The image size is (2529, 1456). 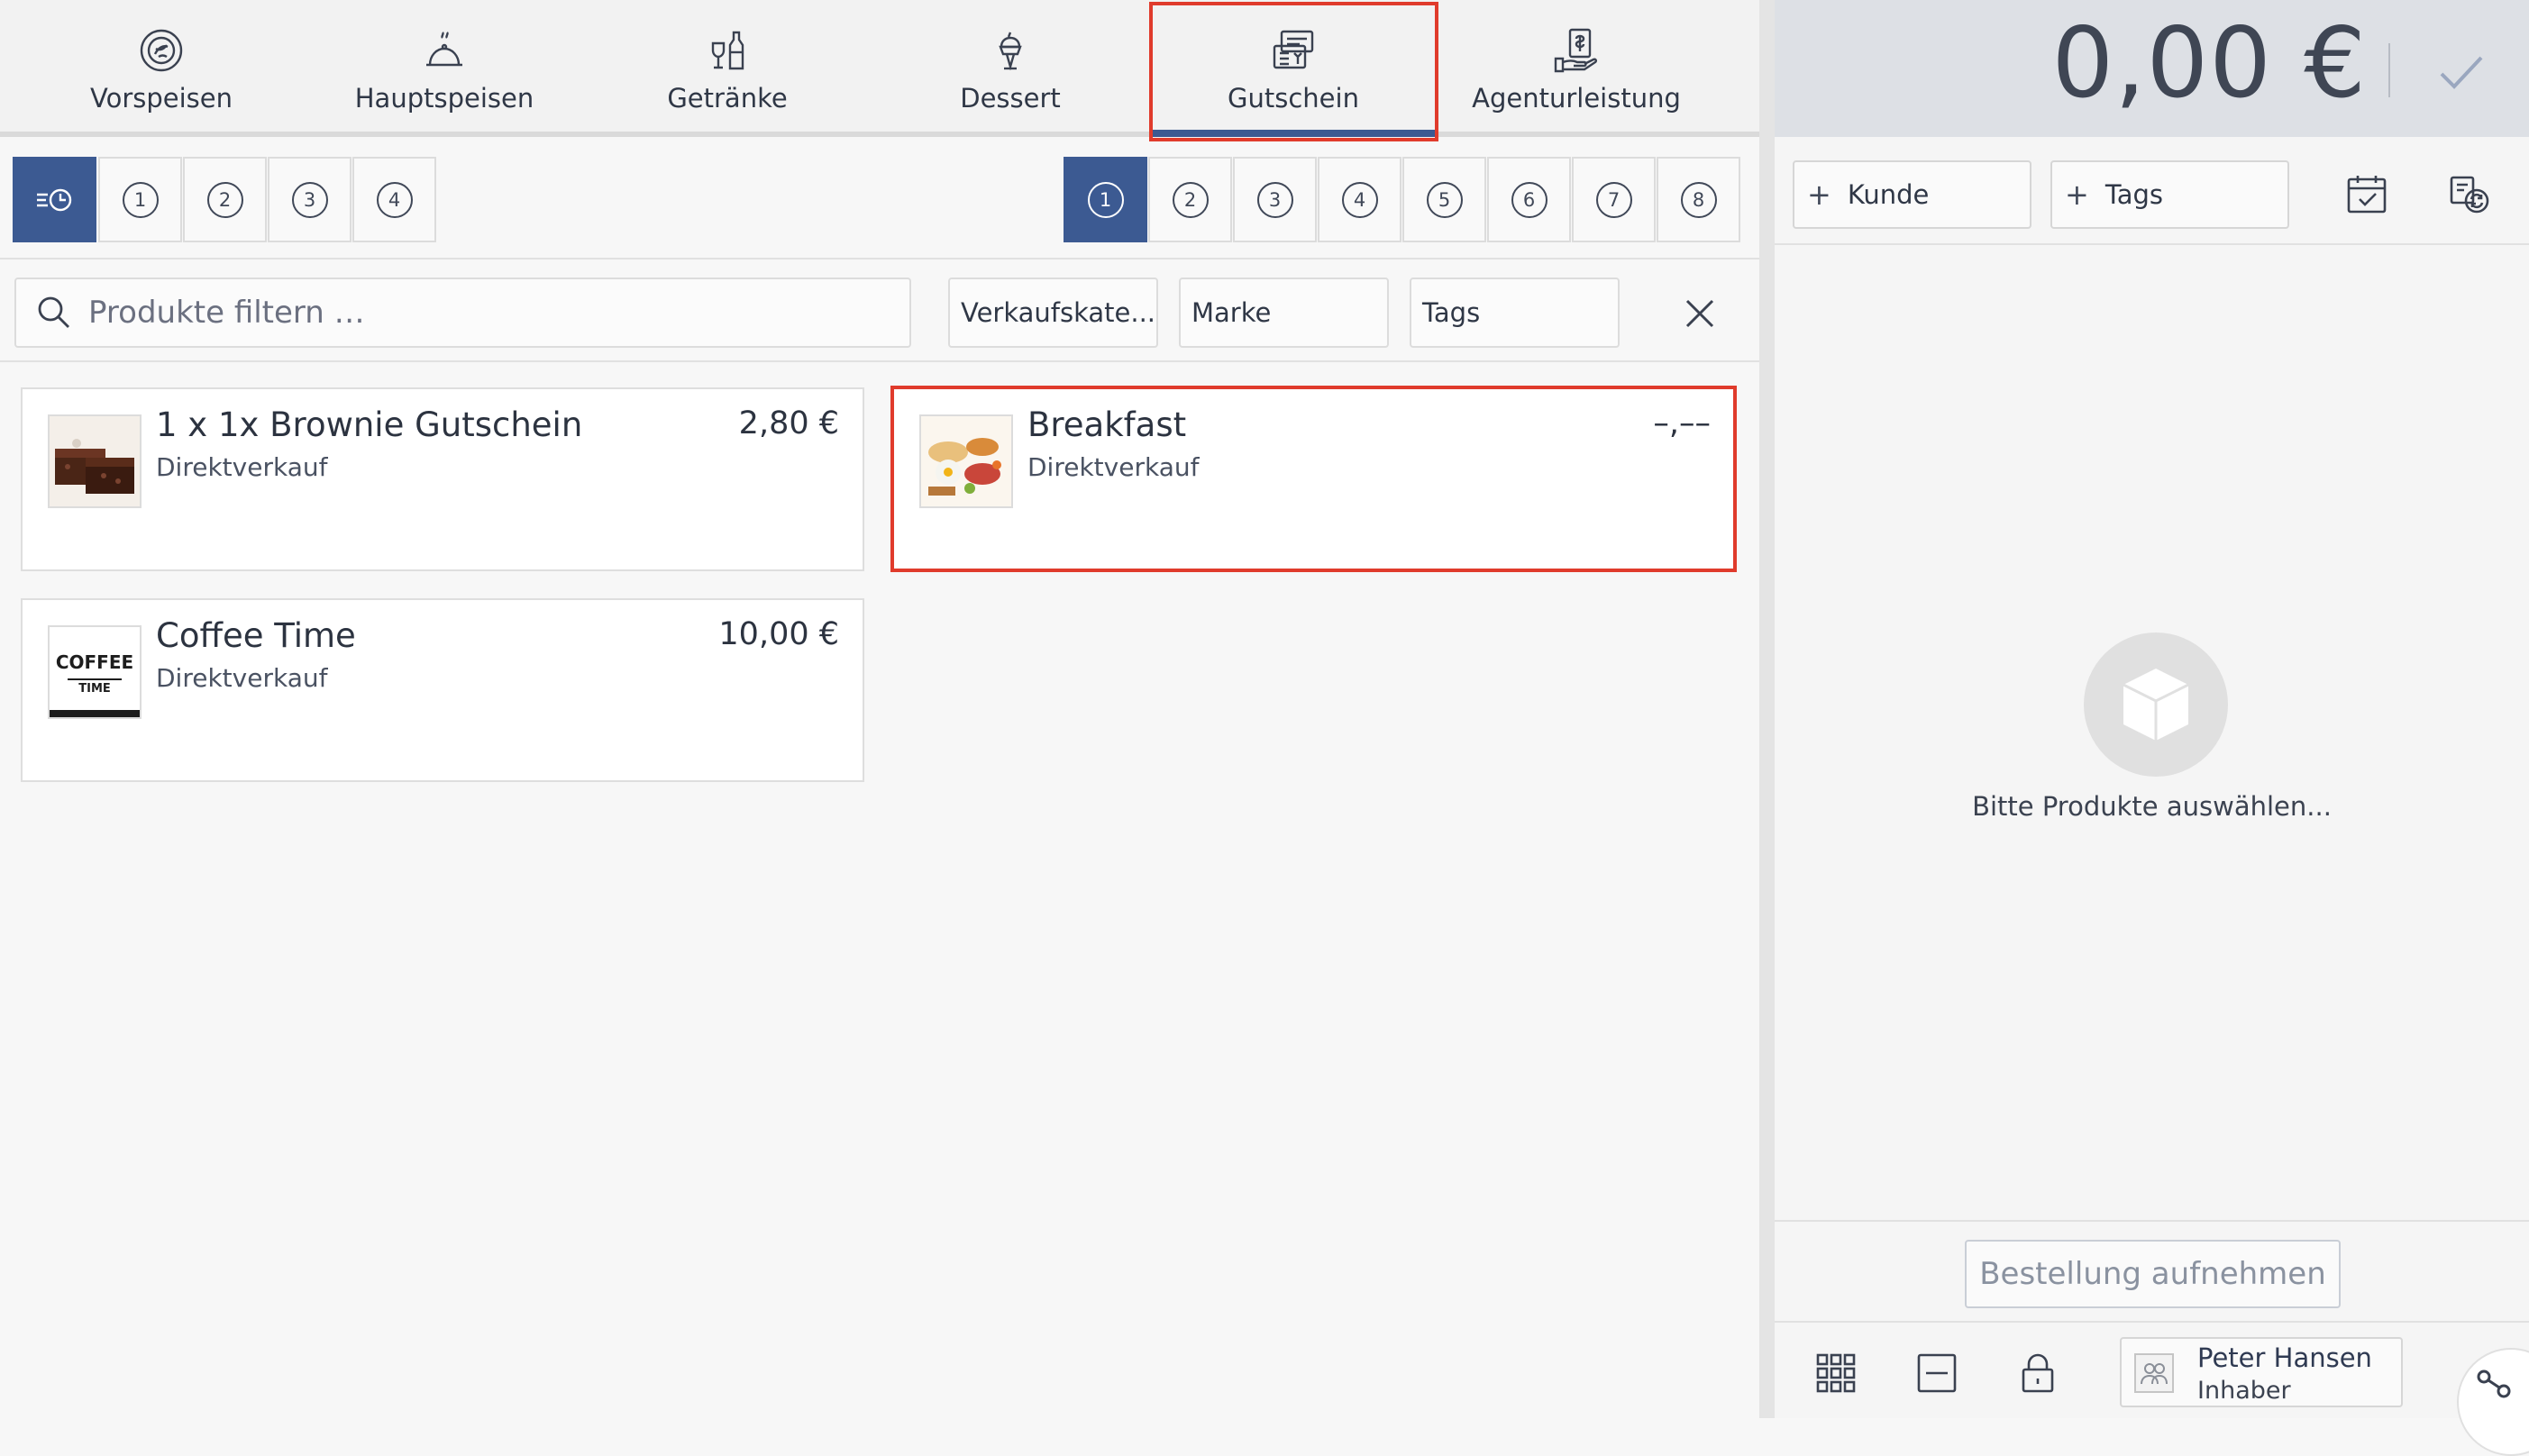 I want to click on course-button-6: 6, so click(x=1529, y=200).